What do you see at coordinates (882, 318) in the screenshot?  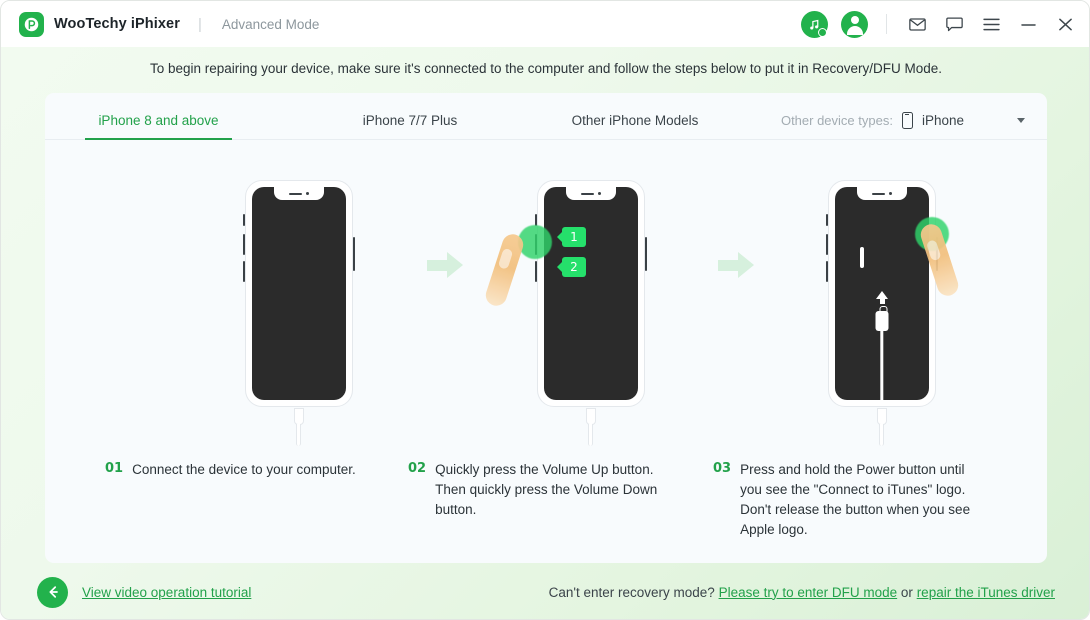 I see `lightning-plug-icon` at bounding box center [882, 318].